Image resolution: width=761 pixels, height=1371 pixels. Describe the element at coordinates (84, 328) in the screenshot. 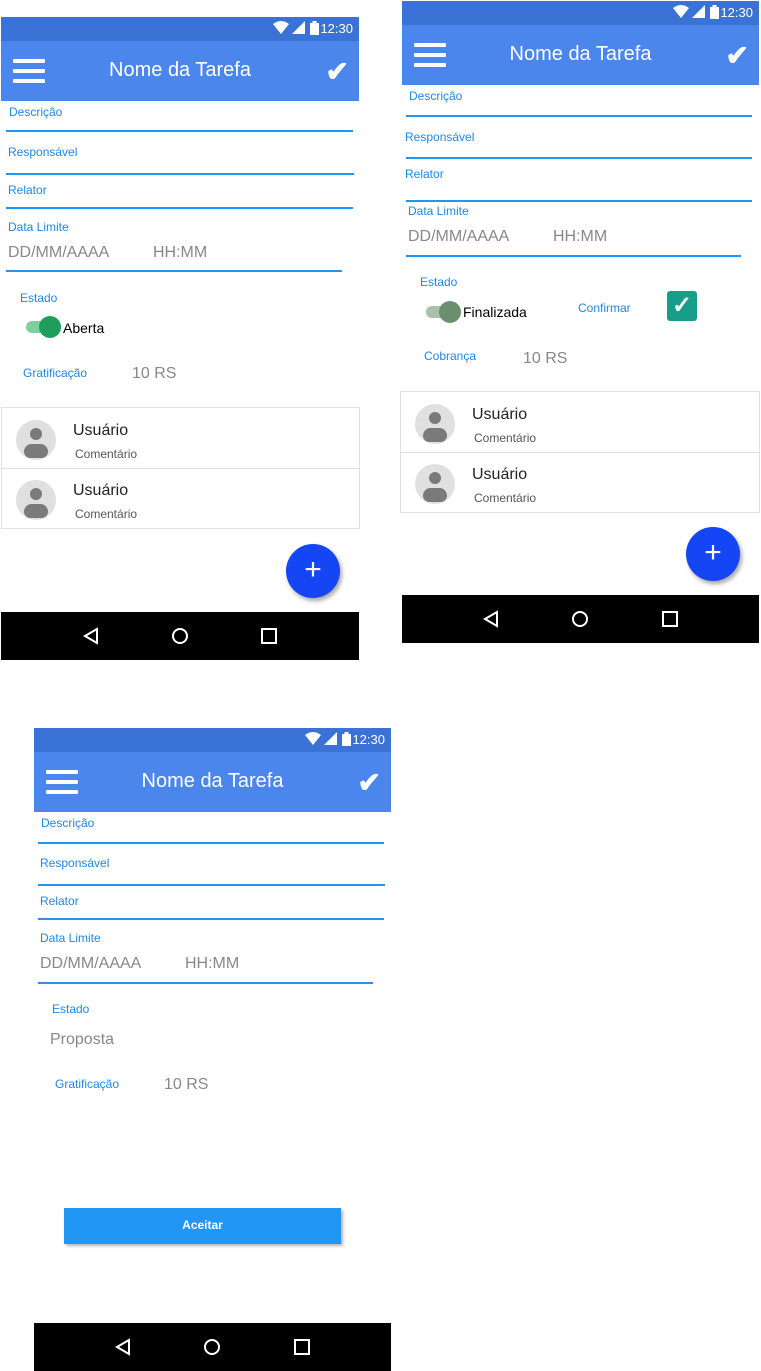

I see `estado-value: Aberta` at that location.